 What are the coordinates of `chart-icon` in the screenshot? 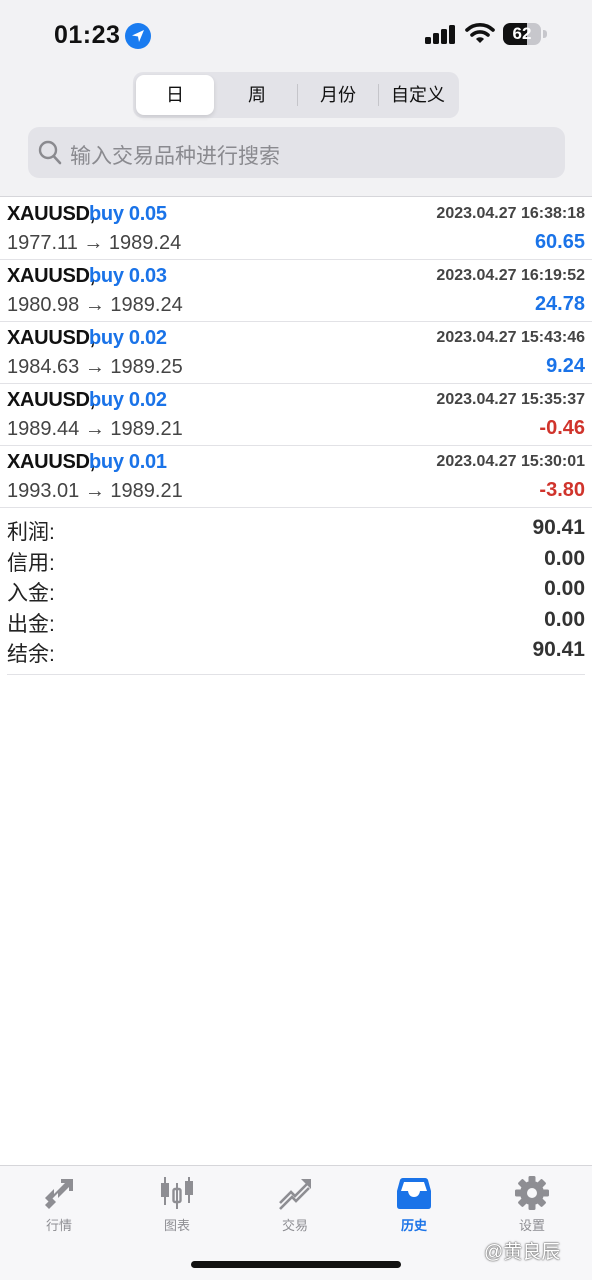 It's located at (177, 1193).